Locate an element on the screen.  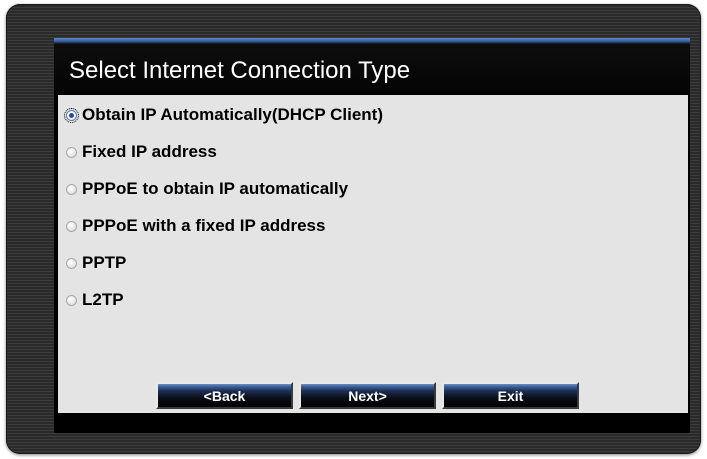
radio-l2tp is located at coordinates (71, 300).